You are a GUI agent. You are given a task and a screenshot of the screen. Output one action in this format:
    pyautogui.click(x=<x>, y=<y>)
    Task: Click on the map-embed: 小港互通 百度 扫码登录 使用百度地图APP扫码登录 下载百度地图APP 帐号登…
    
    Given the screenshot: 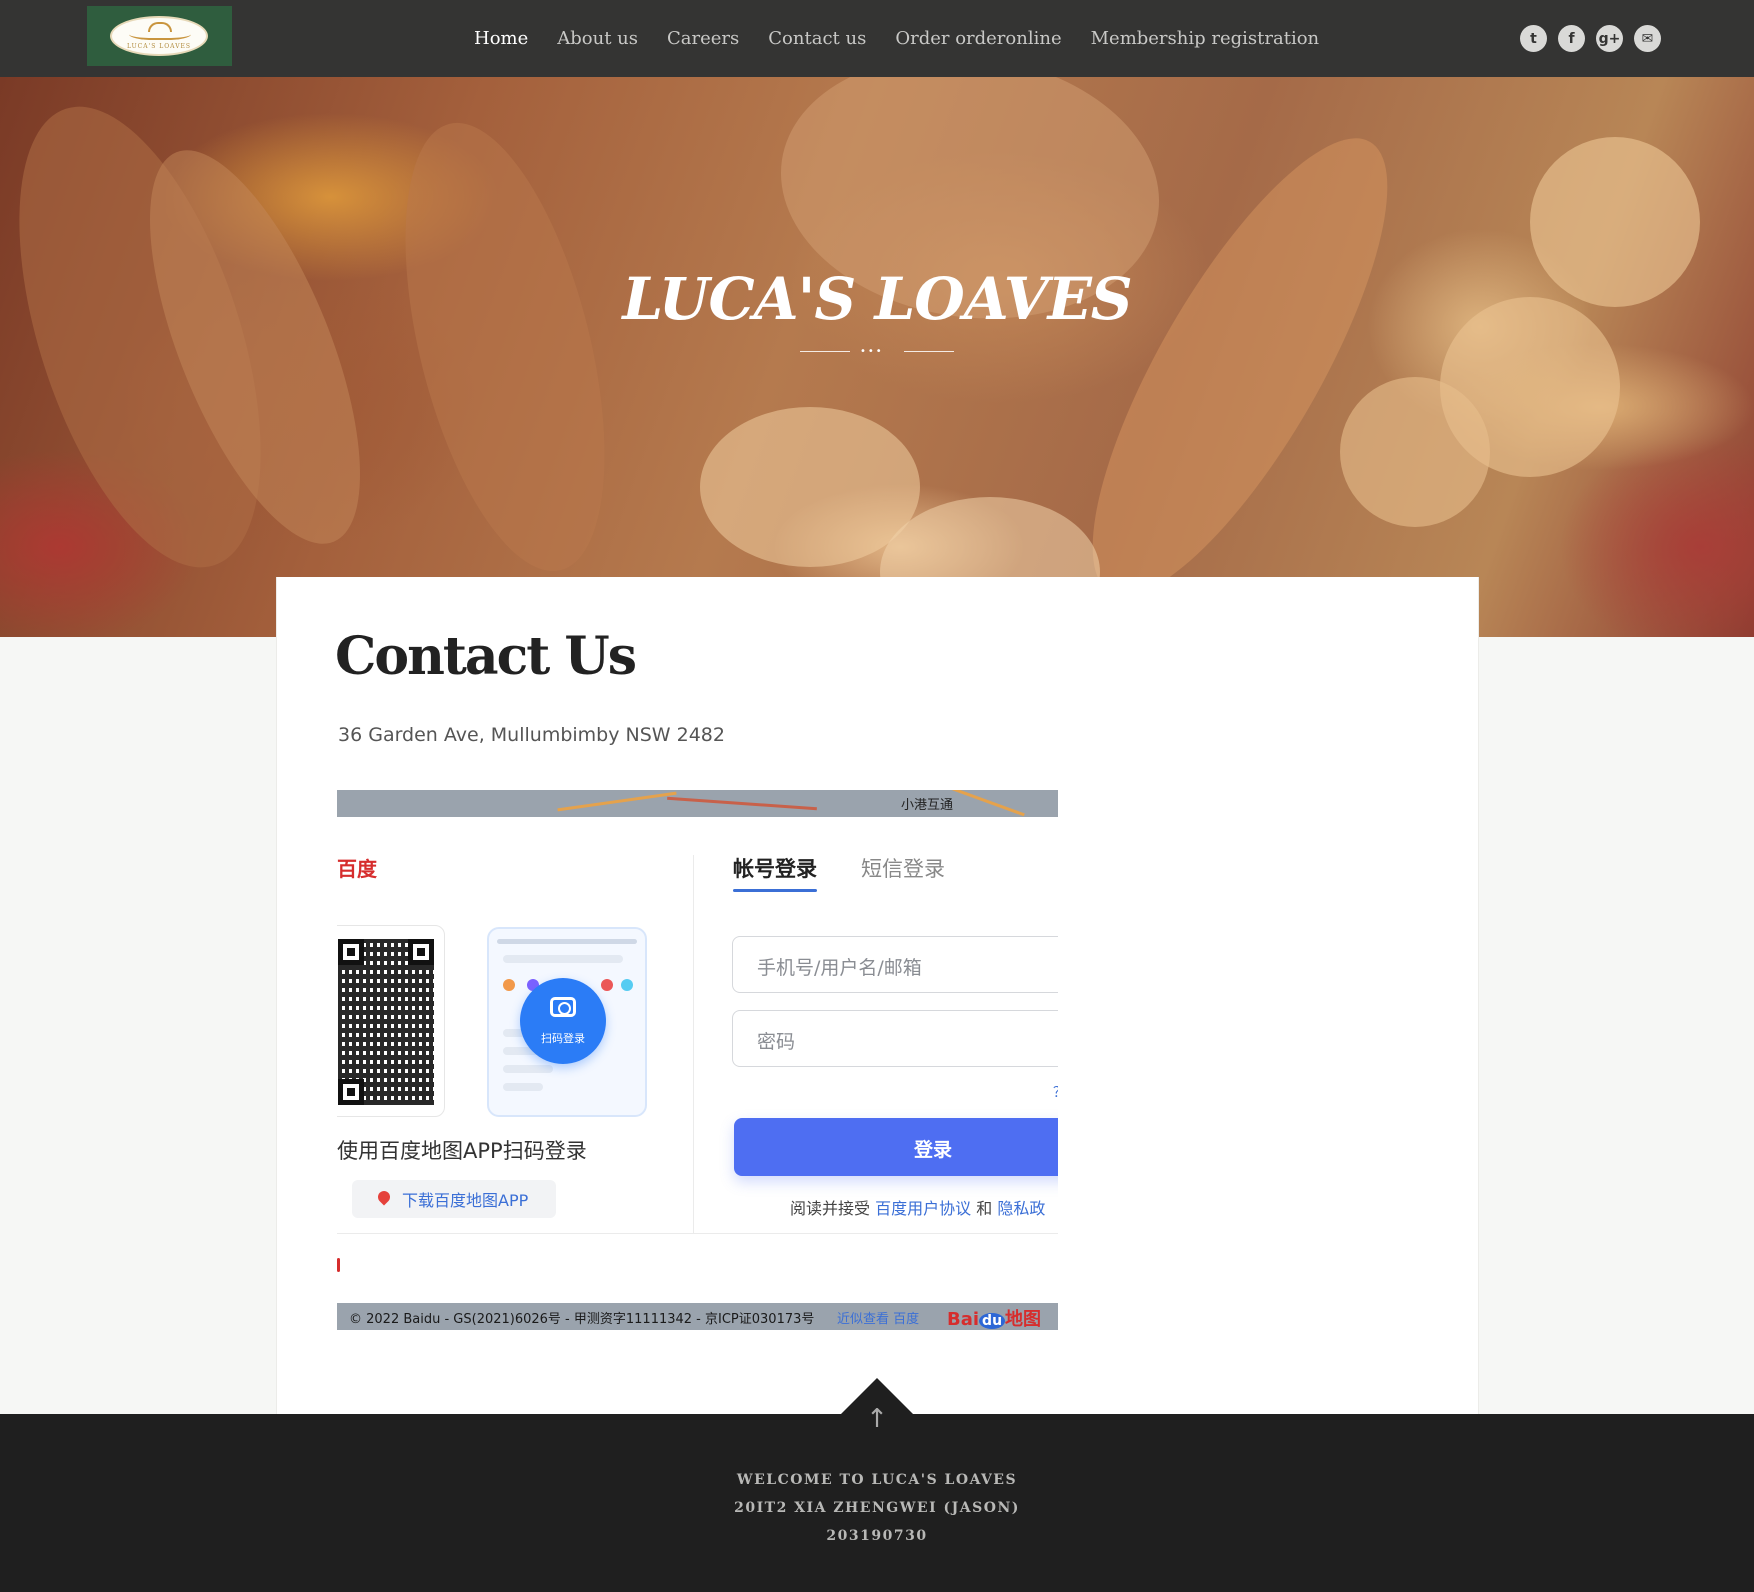 What is the action you would take?
    pyautogui.click(x=697, y=1060)
    